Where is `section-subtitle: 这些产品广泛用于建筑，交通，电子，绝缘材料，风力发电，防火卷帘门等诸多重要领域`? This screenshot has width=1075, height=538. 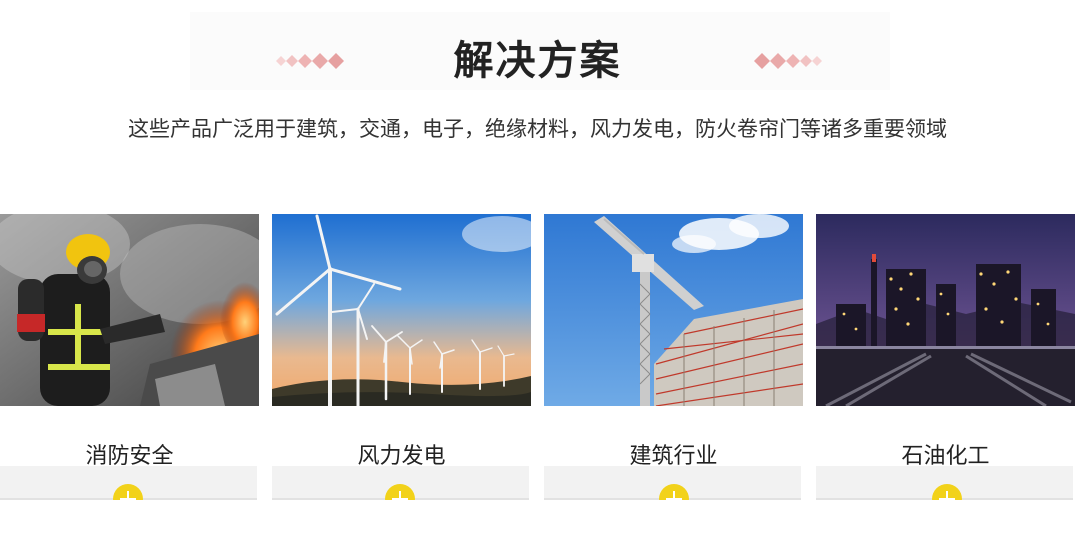
section-subtitle: 这些产品广泛用于建筑，交通，电子，绝缘材料，风力发电，防火卷帘门等诸多重要领域 is located at coordinates (537, 129).